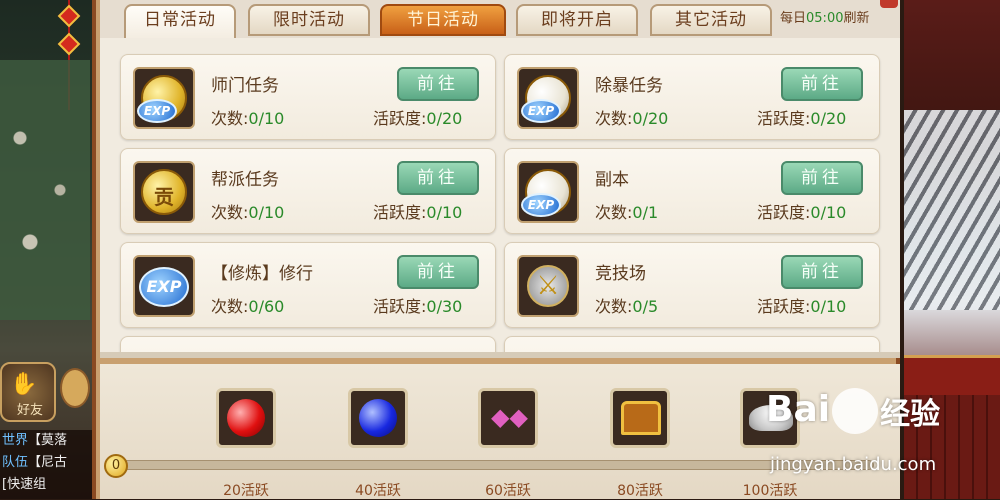 Image resolution: width=1000 pixels, height=500 pixels. What do you see at coordinates (793, 18) in the screenshot?
I see `refresh-prefix: 每日` at bounding box center [793, 18].